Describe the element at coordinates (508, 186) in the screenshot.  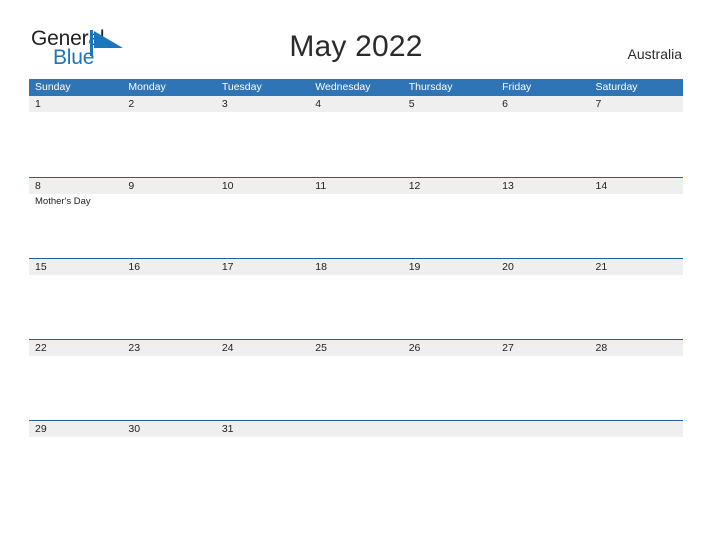
I see `day-number: 13` at that location.